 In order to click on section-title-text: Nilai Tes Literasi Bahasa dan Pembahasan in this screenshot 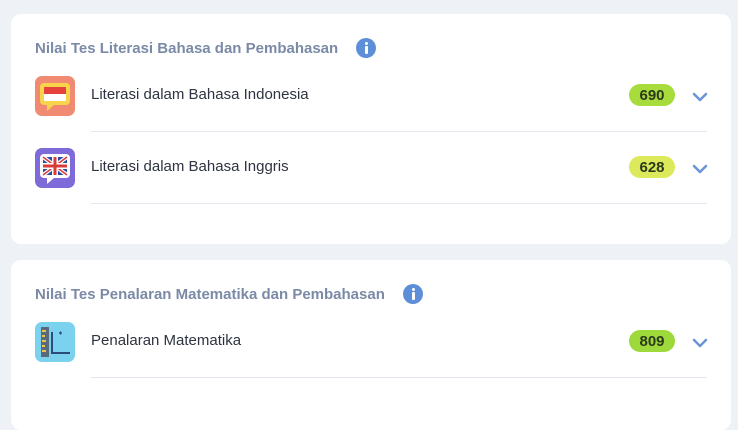, I will do `click(187, 48)`.